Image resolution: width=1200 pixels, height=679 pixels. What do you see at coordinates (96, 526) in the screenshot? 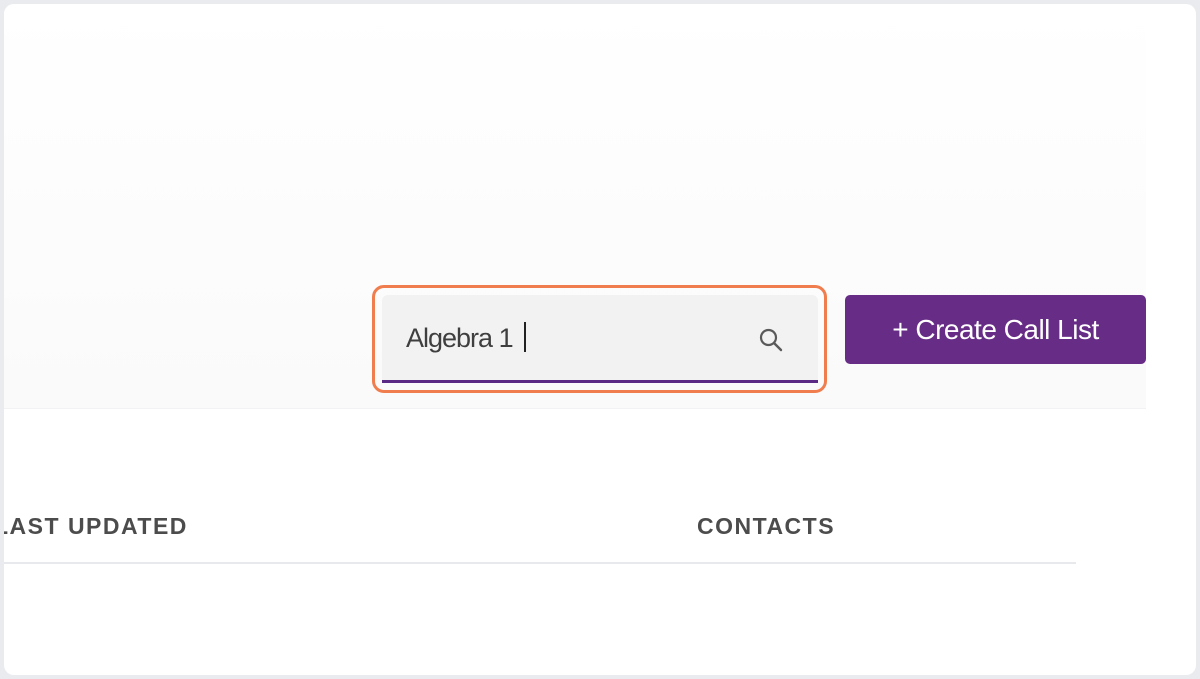
I see `column-header-last-updated: LAST UPDATED` at bounding box center [96, 526].